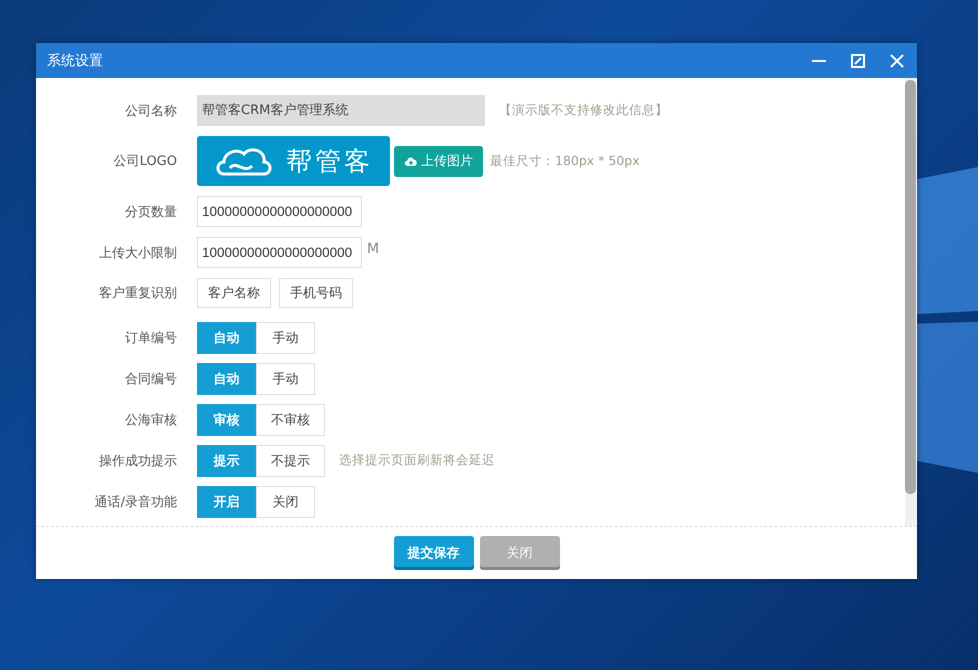  Describe the element at coordinates (150, 111) in the screenshot. I see `field-label: 公司名称` at that location.